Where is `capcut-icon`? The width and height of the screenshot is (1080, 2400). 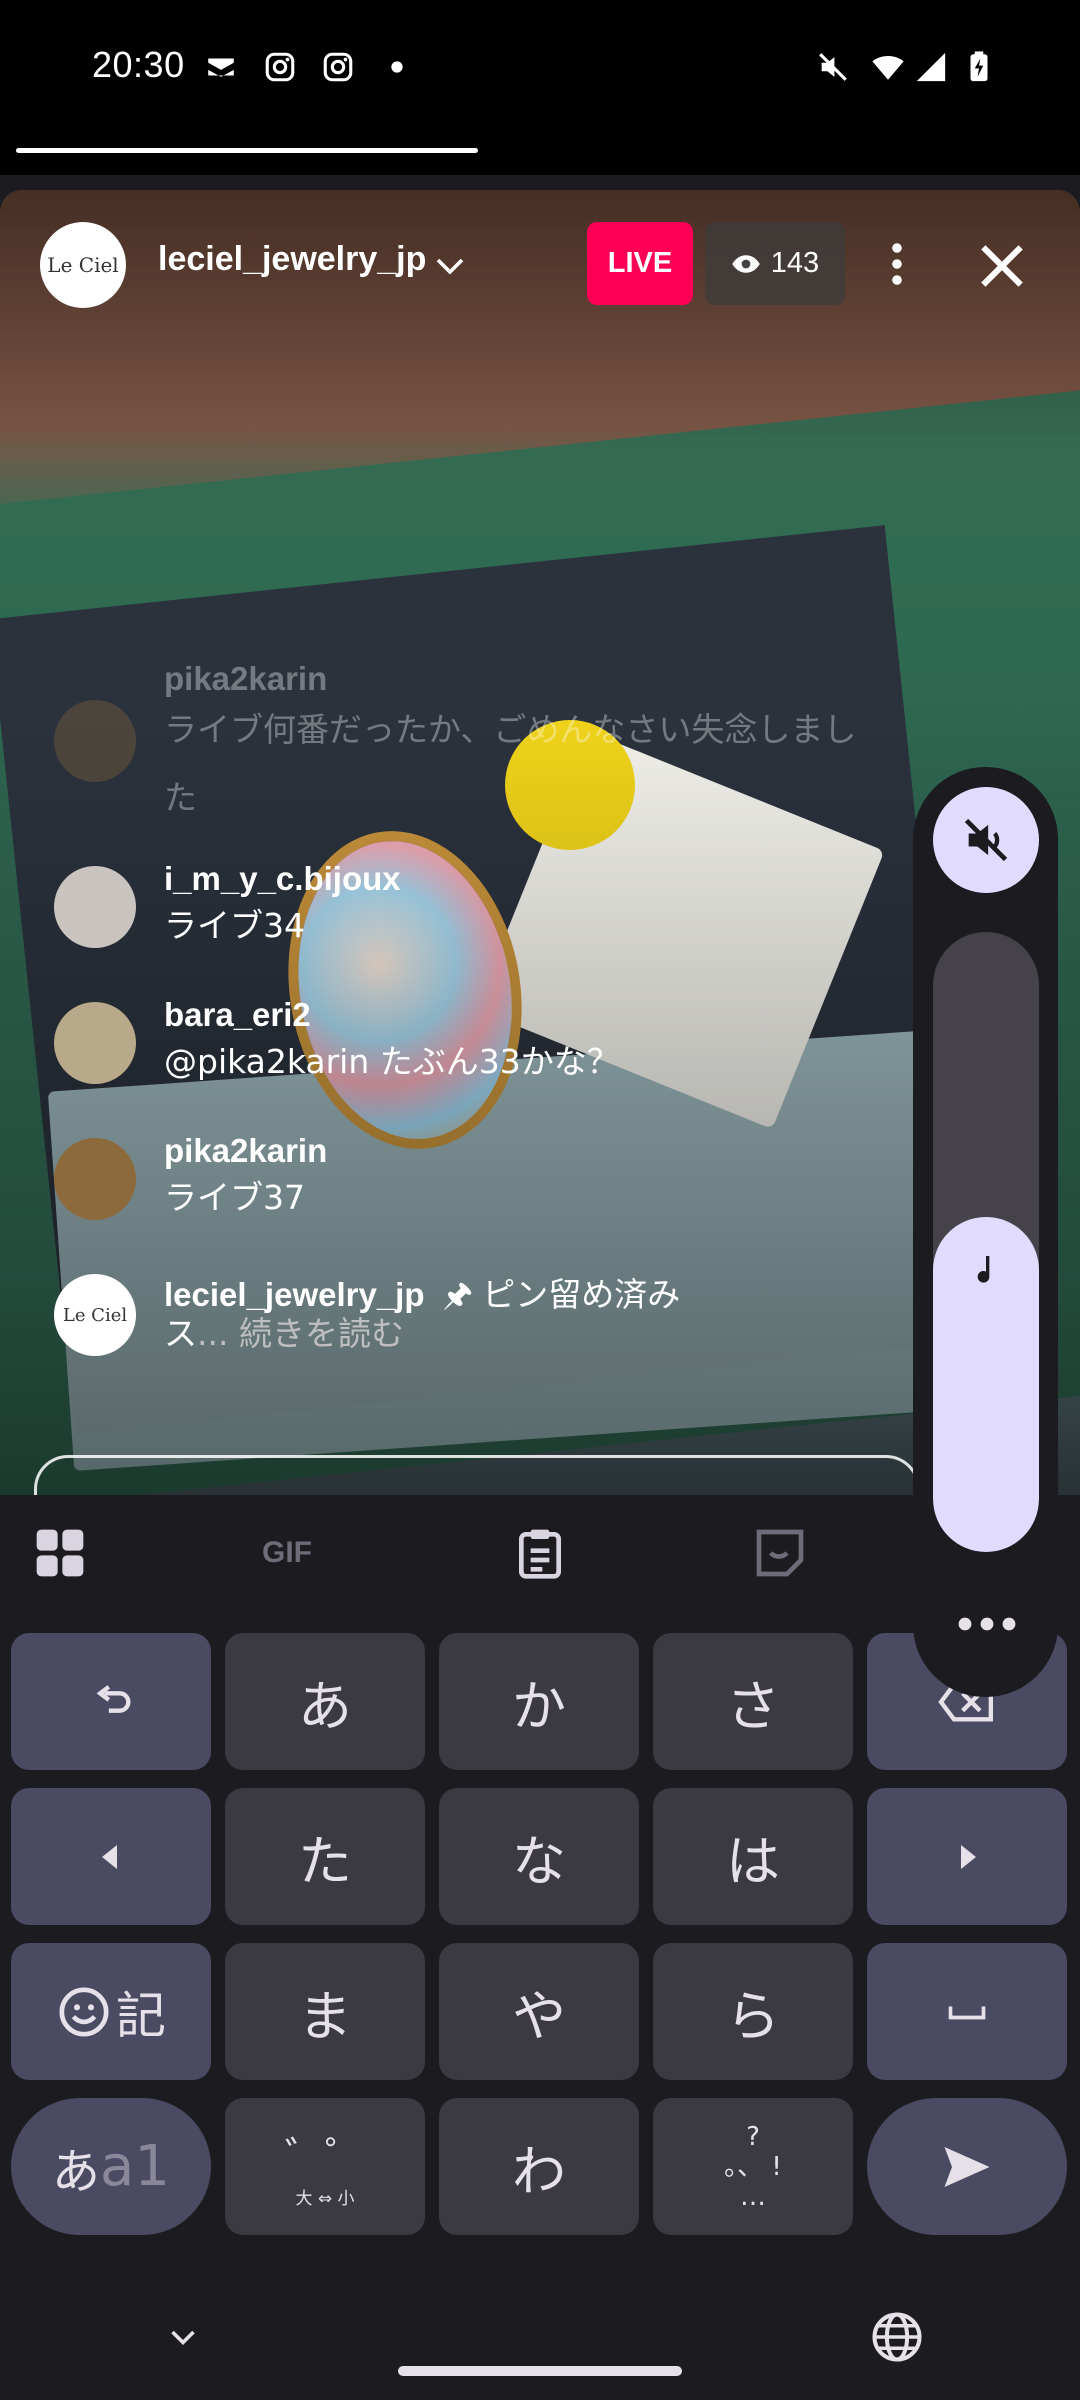
capcut-icon is located at coordinates (221, 67).